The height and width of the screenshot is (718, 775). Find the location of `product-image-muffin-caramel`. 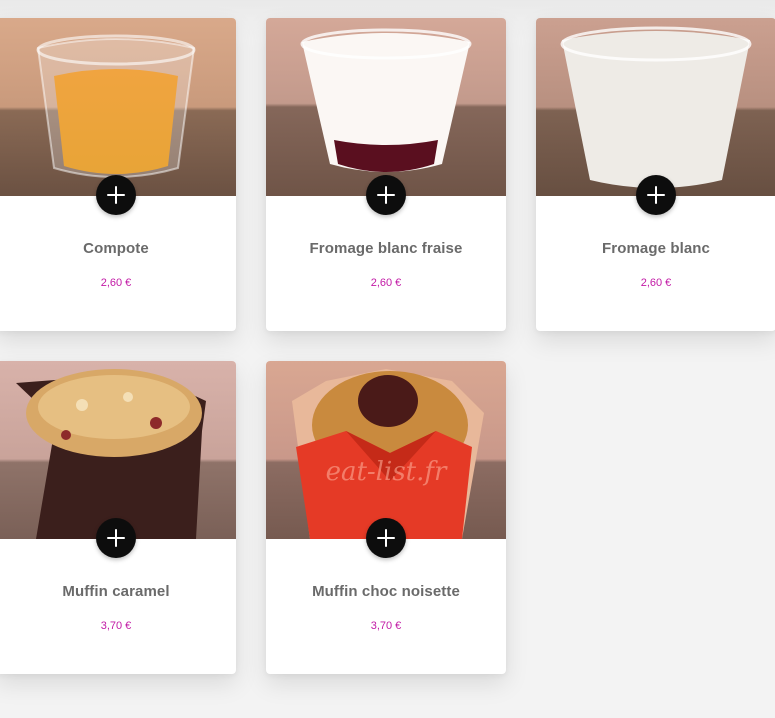

product-image-muffin-caramel is located at coordinates (118, 450).